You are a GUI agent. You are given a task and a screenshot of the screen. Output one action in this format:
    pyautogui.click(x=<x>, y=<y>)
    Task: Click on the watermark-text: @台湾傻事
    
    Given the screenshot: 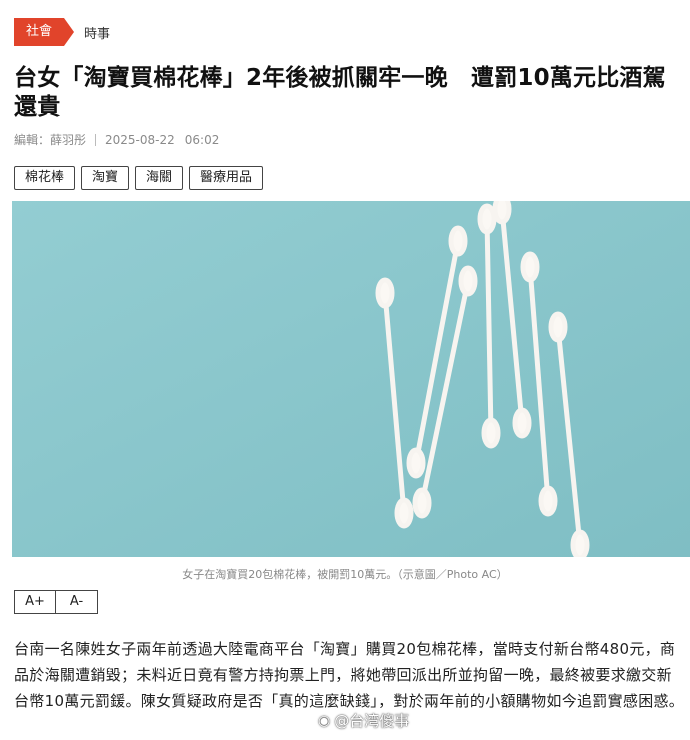 What is the action you would take?
    pyautogui.click(x=372, y=721)
    